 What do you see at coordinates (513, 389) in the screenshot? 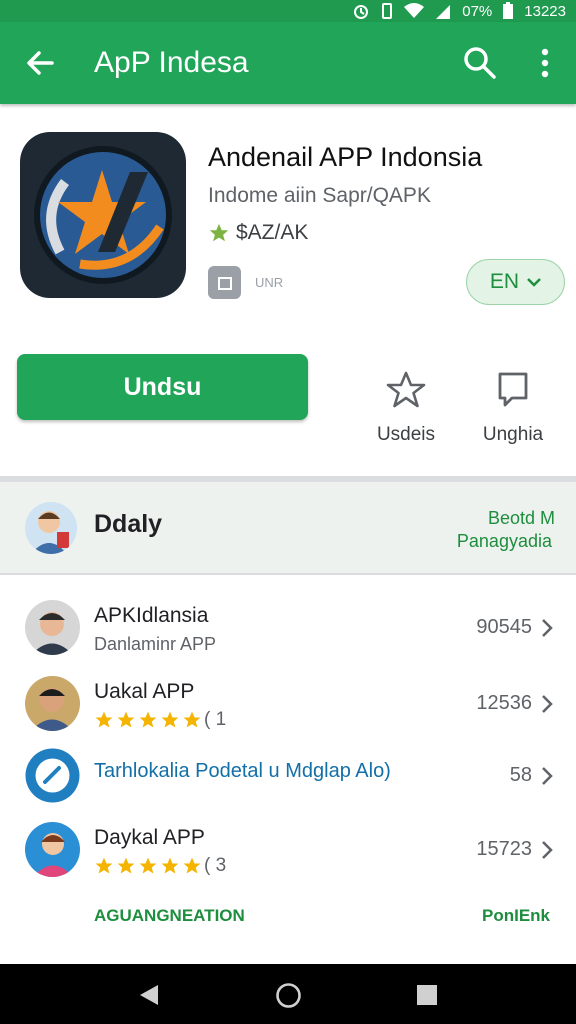
I see `comment-icon` at bounding box center [513, 389].